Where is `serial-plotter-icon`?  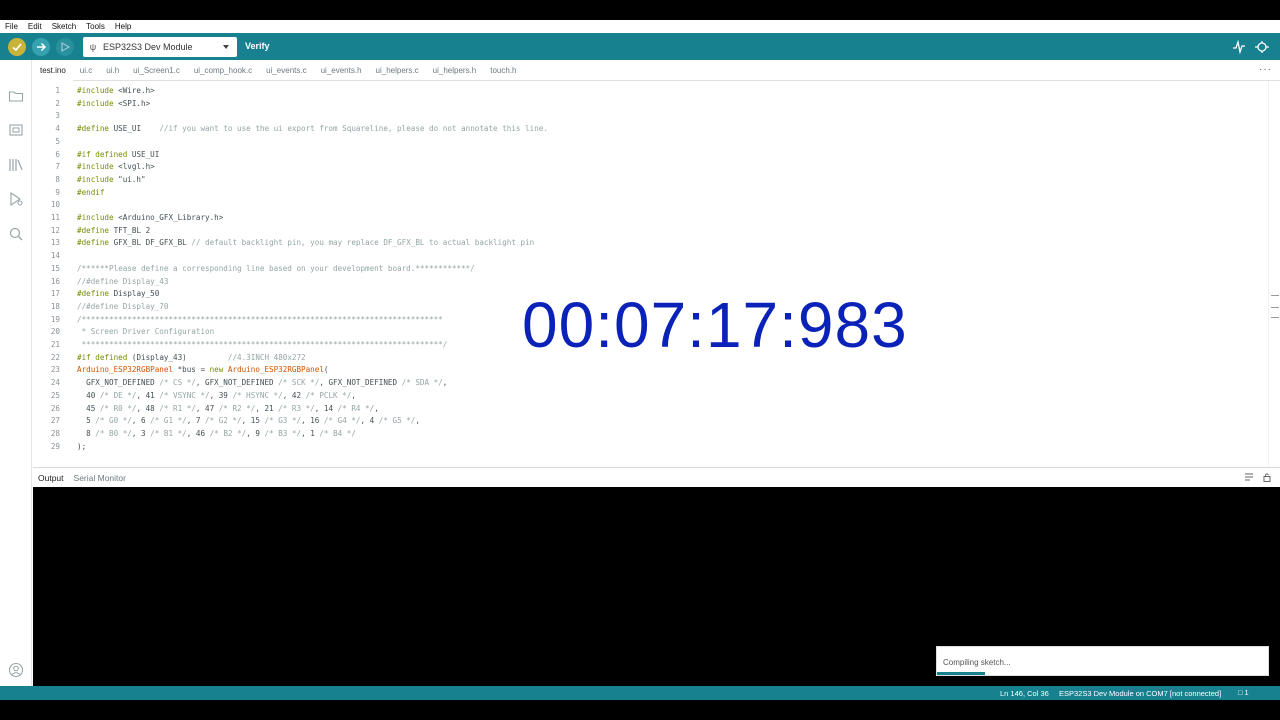
serial-plotter-icon is located at coordinates (1239, 47).